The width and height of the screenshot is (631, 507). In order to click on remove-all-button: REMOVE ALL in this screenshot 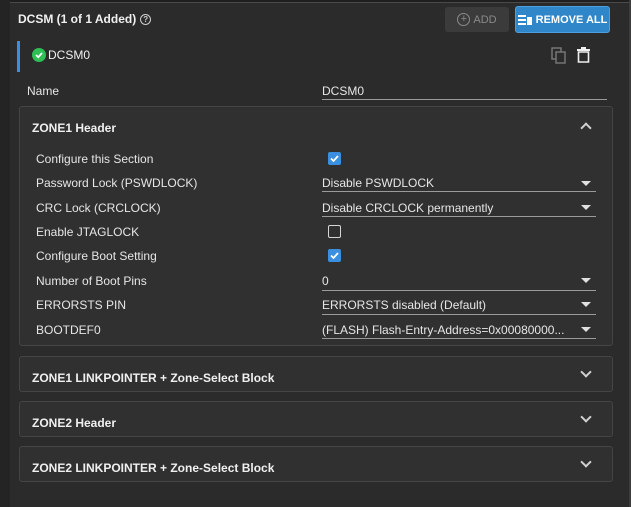, I will do `click(562, 19)`.